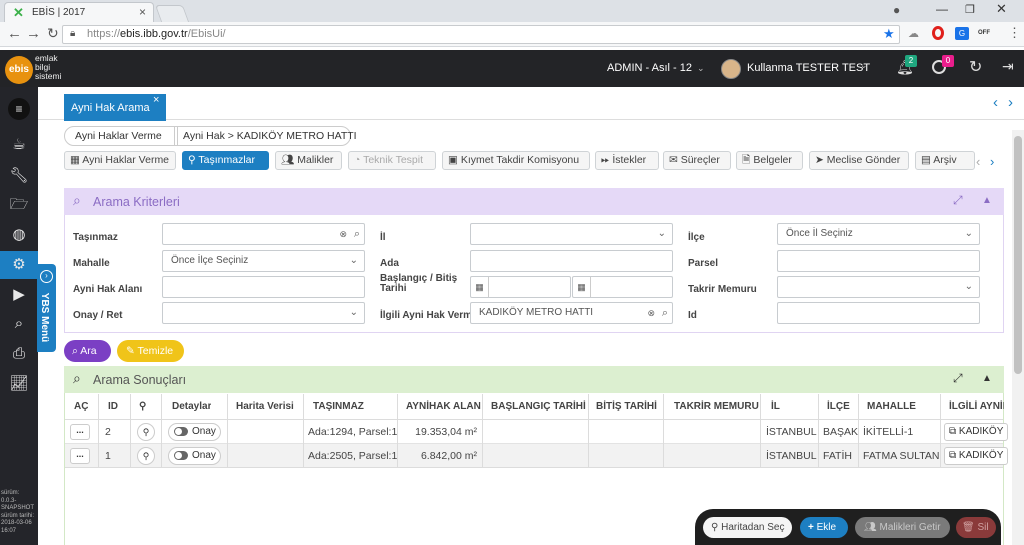 This screenshot has height=545, width=1024. What do you see at coordinates (265, 136) in the screenshot?
I see `breadcrumb-item: Ayni Hak > KADIKÖY METRO HATTI` at bounding box center [265, 136].